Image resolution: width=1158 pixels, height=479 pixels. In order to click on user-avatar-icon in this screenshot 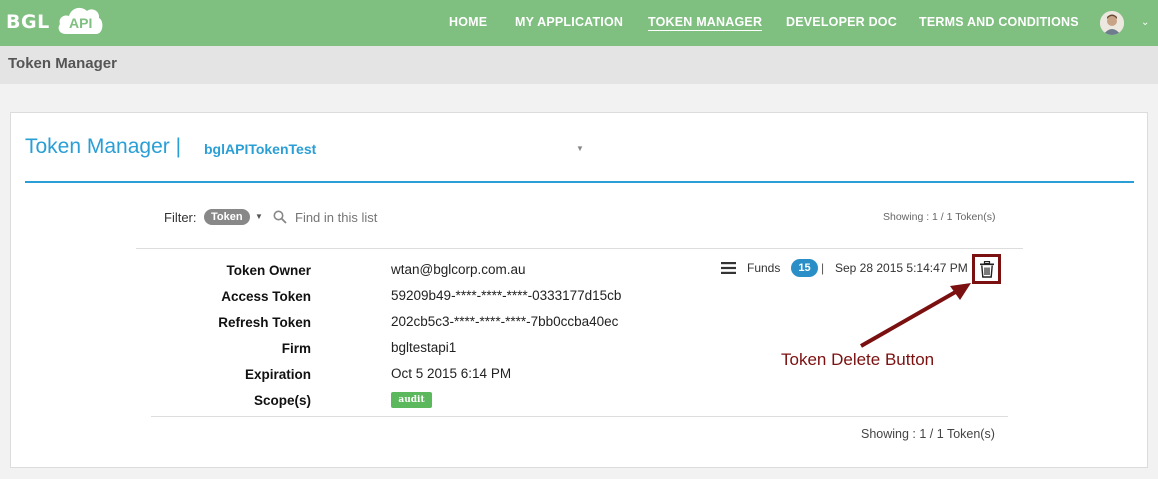, I will do `click(1112, 23)`.